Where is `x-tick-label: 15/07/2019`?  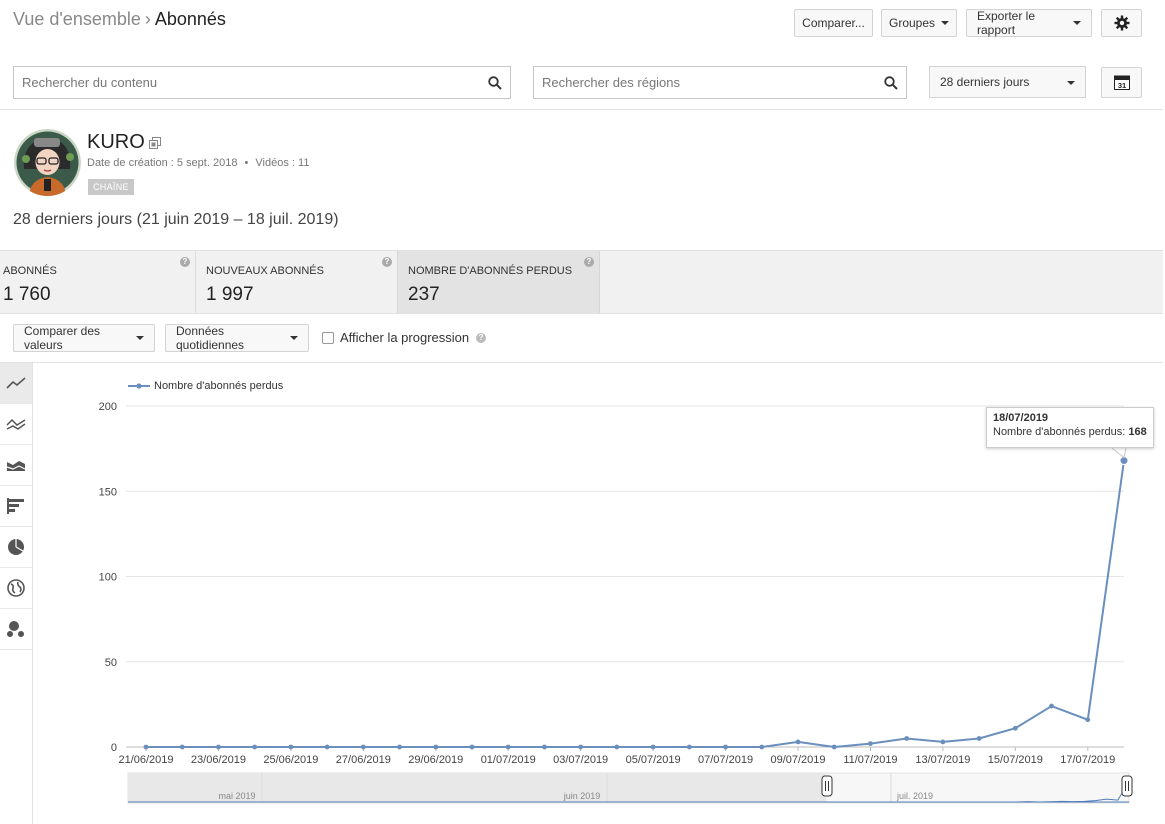
x-tick-label: 15/07/2019 is located at coordinates (1015, 760).